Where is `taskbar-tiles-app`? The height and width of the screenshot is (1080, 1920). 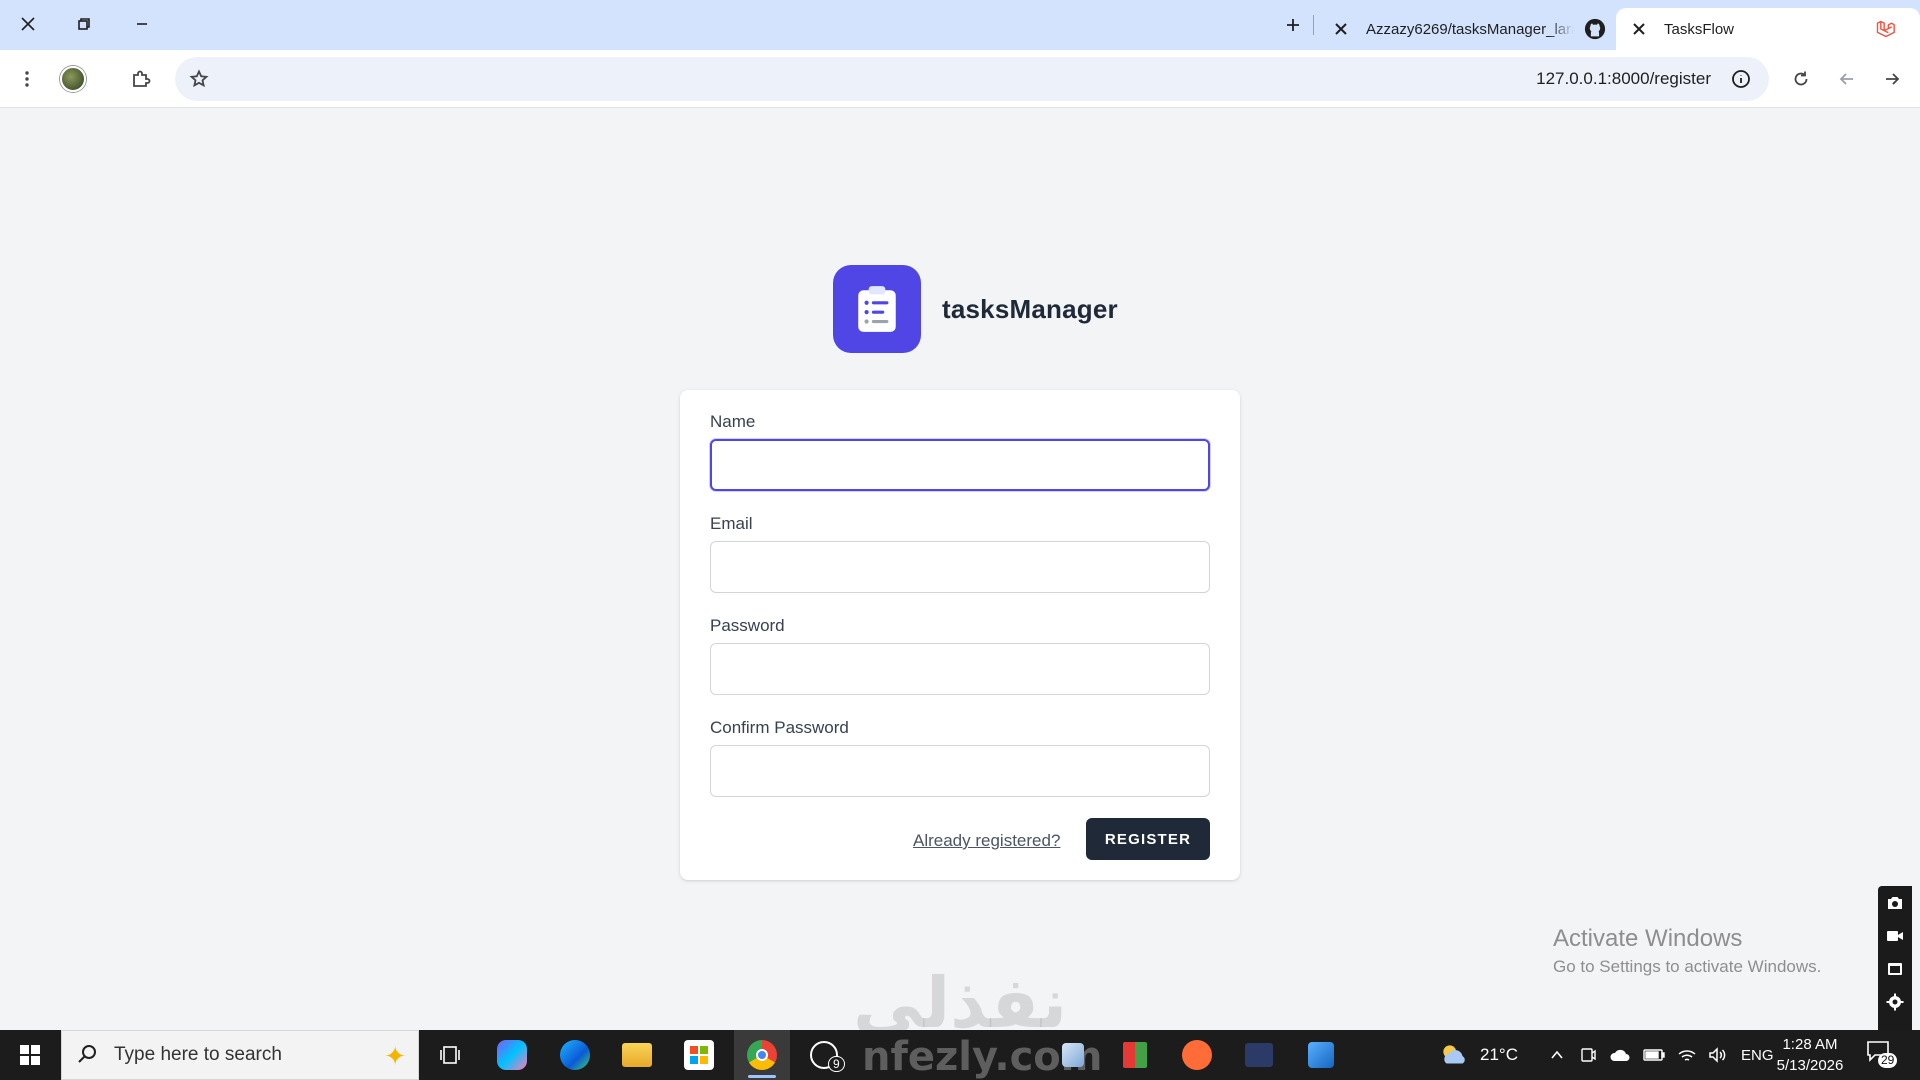
taskbar-tiles-app is located at coordinates (1135, 1055).